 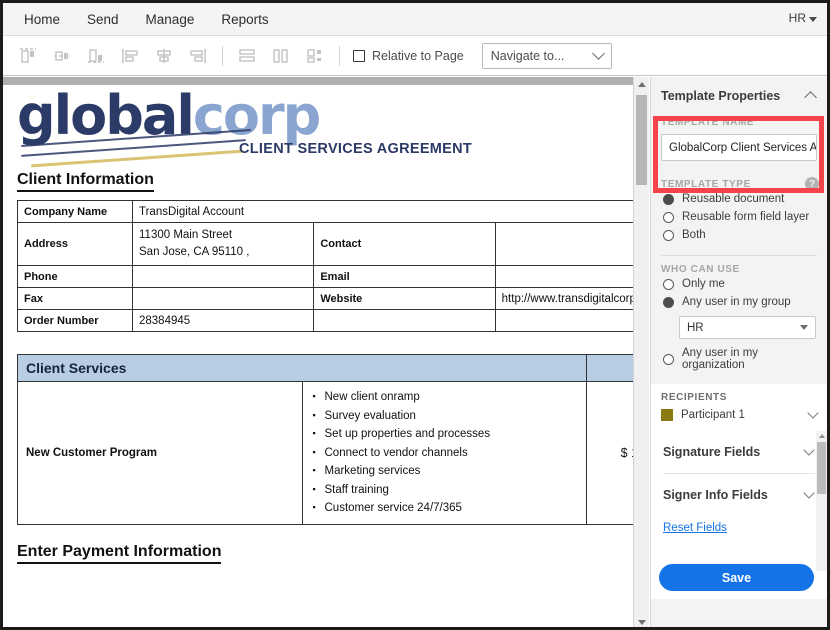 What do you see at coordinates (418, 55) in the screenshot?
I see `relative-to-page-label: Relative to Page` at bounding box center [418, 55].